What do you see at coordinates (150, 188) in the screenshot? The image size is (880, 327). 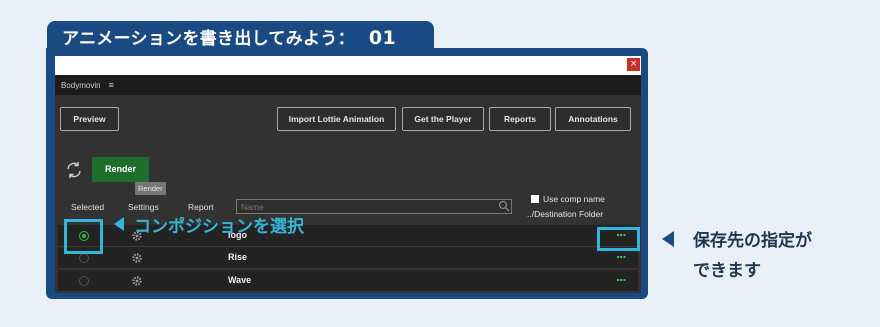 I see `render-tooltip: Render` at bounding box center [150, 188].